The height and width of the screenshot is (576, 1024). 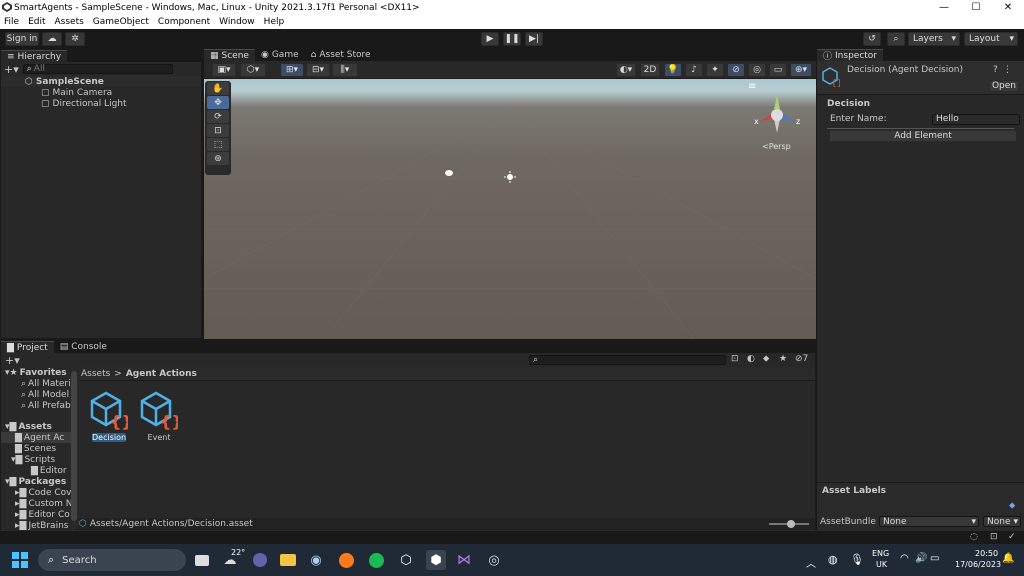 What do you see at coordinates (934, 558) in the screenshot?
I see `battery-icon: ▭` at bounding box center [934, 558].